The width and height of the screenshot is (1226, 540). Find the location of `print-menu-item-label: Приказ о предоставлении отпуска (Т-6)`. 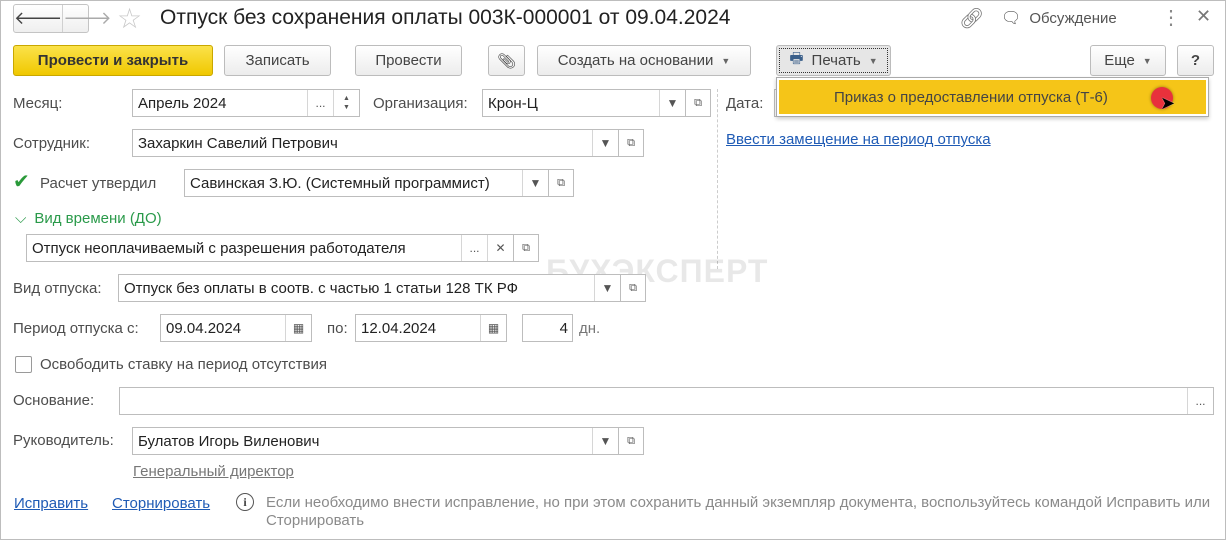

print-menu-item-label: Приказ о предоставлении отпуска (Т-6) is located at coordinates (971, 97).